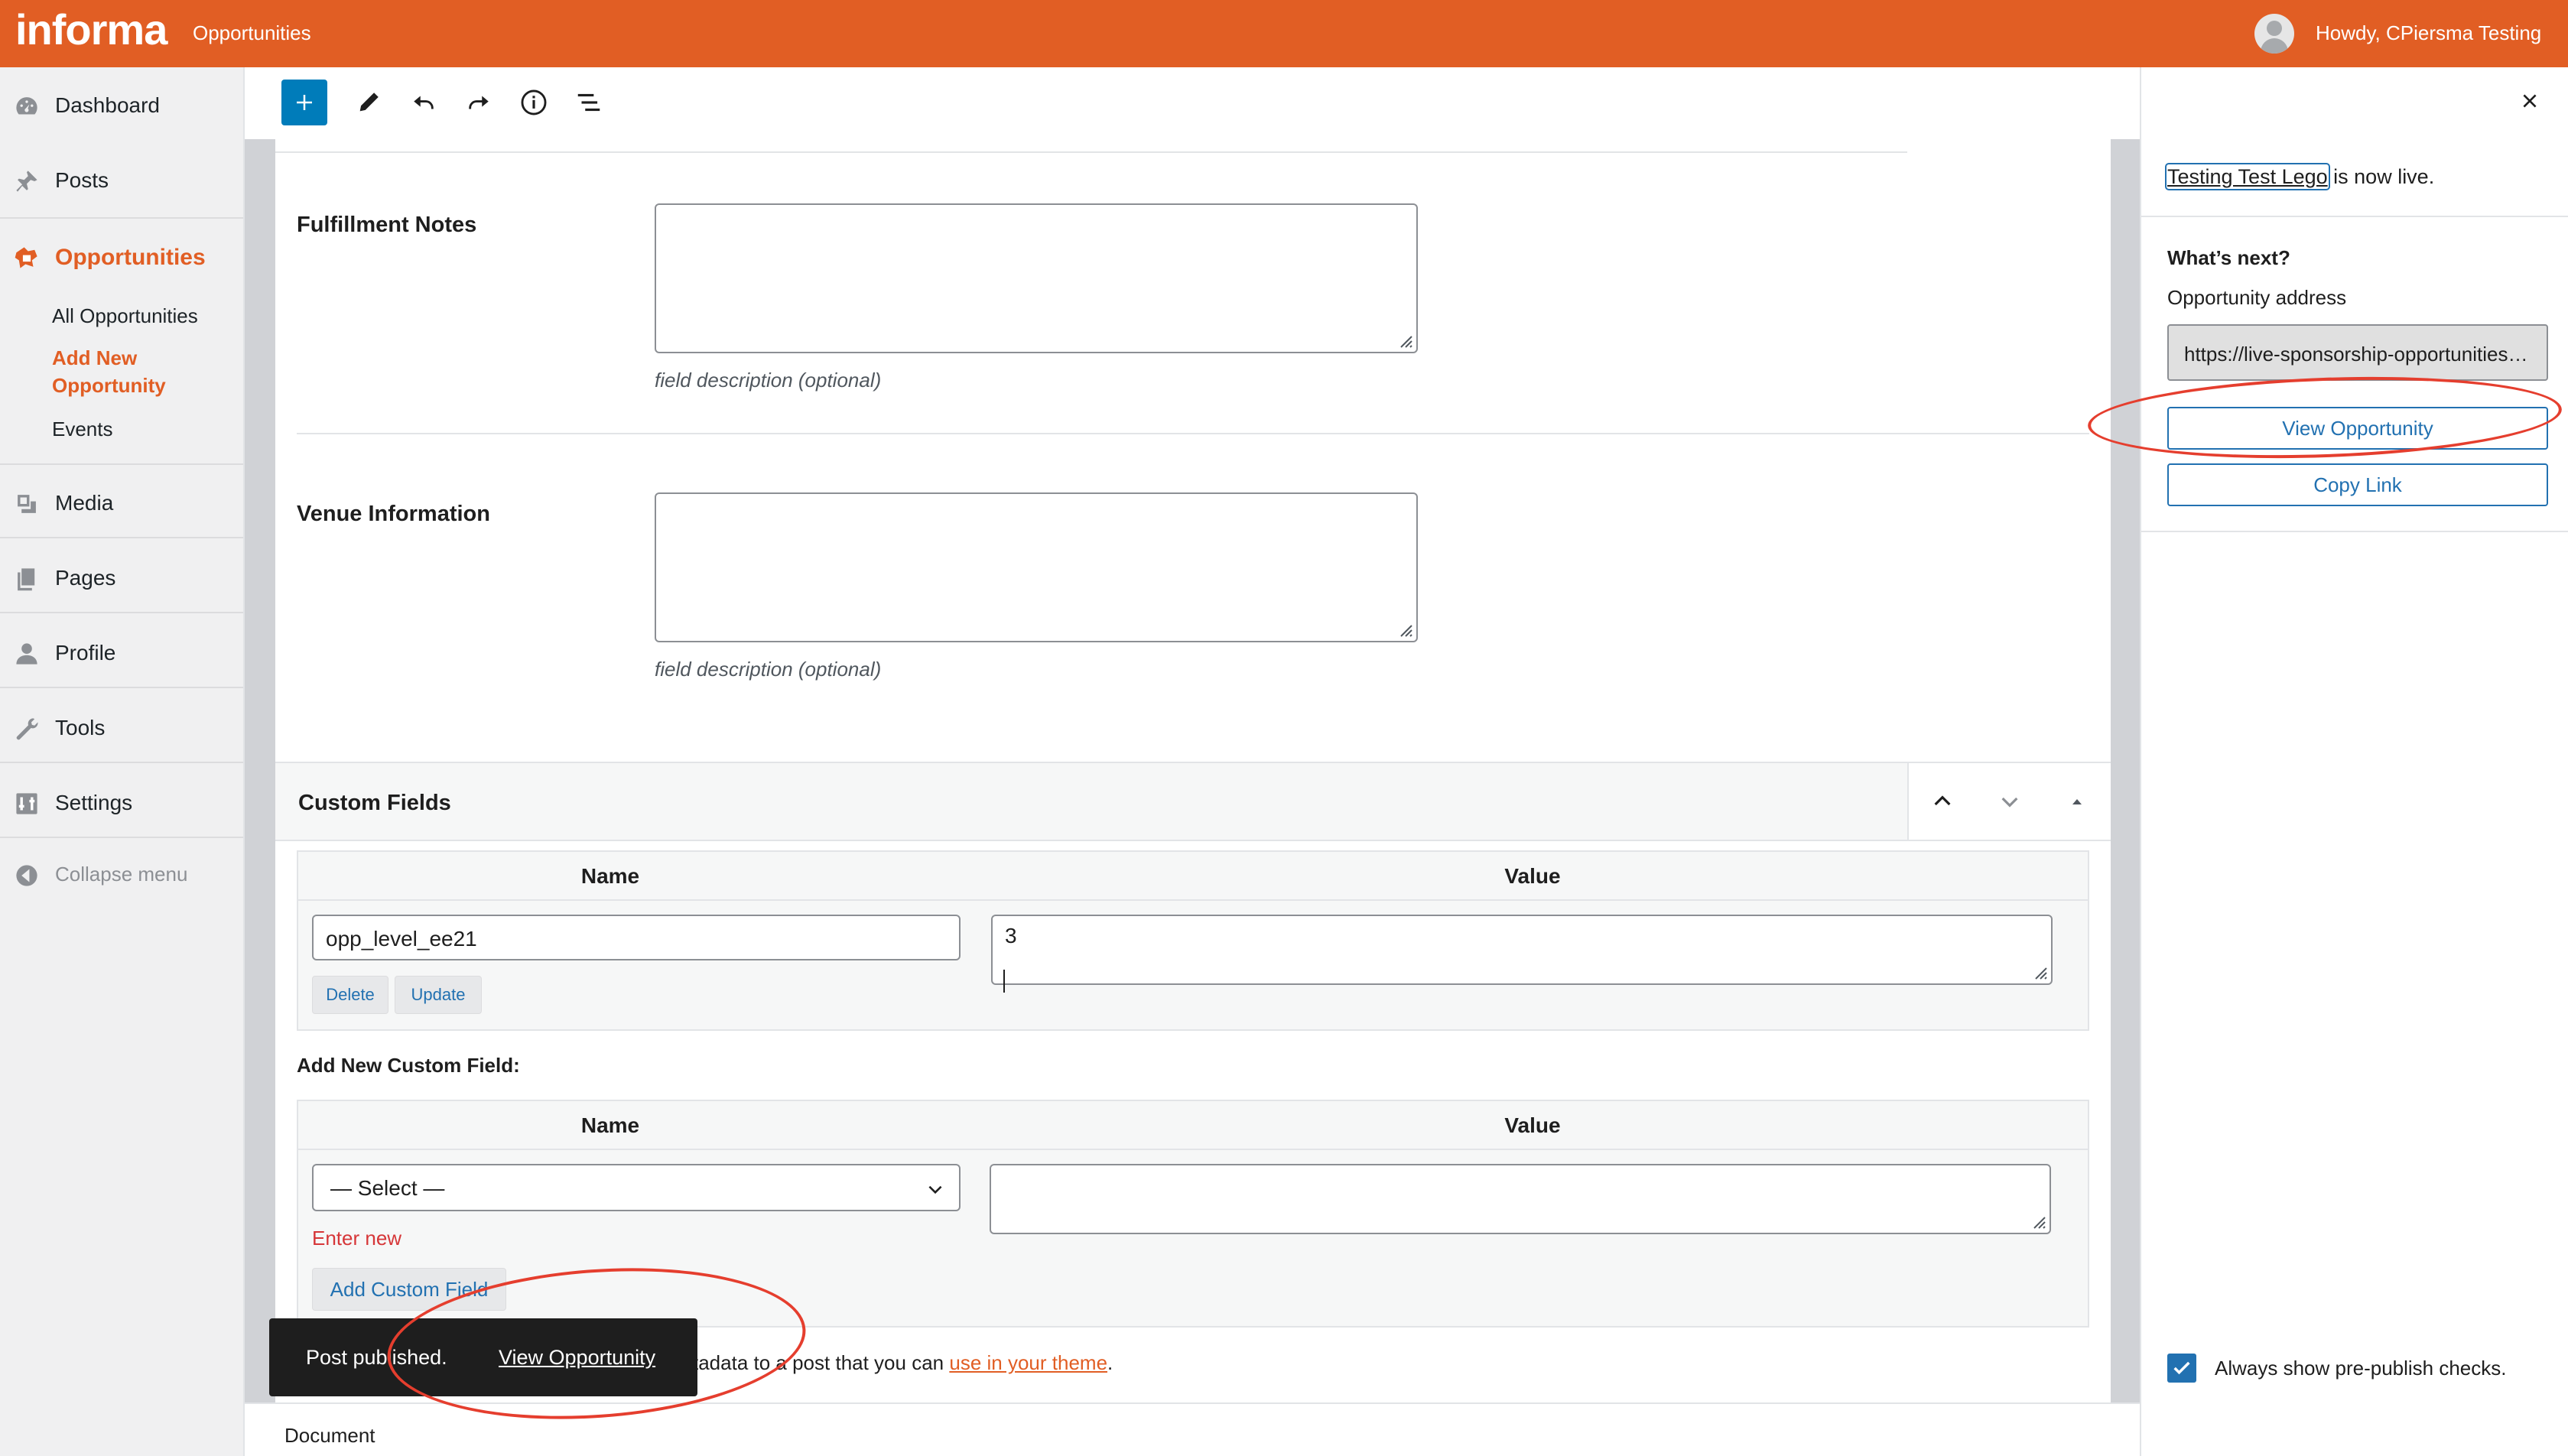 The width and height of the screenshot is (2568, 1456). What do you see at coordinates (82, 180) in the screenshot?
I see `menu-label-posts: Posts` at bounding box center [82, 180].